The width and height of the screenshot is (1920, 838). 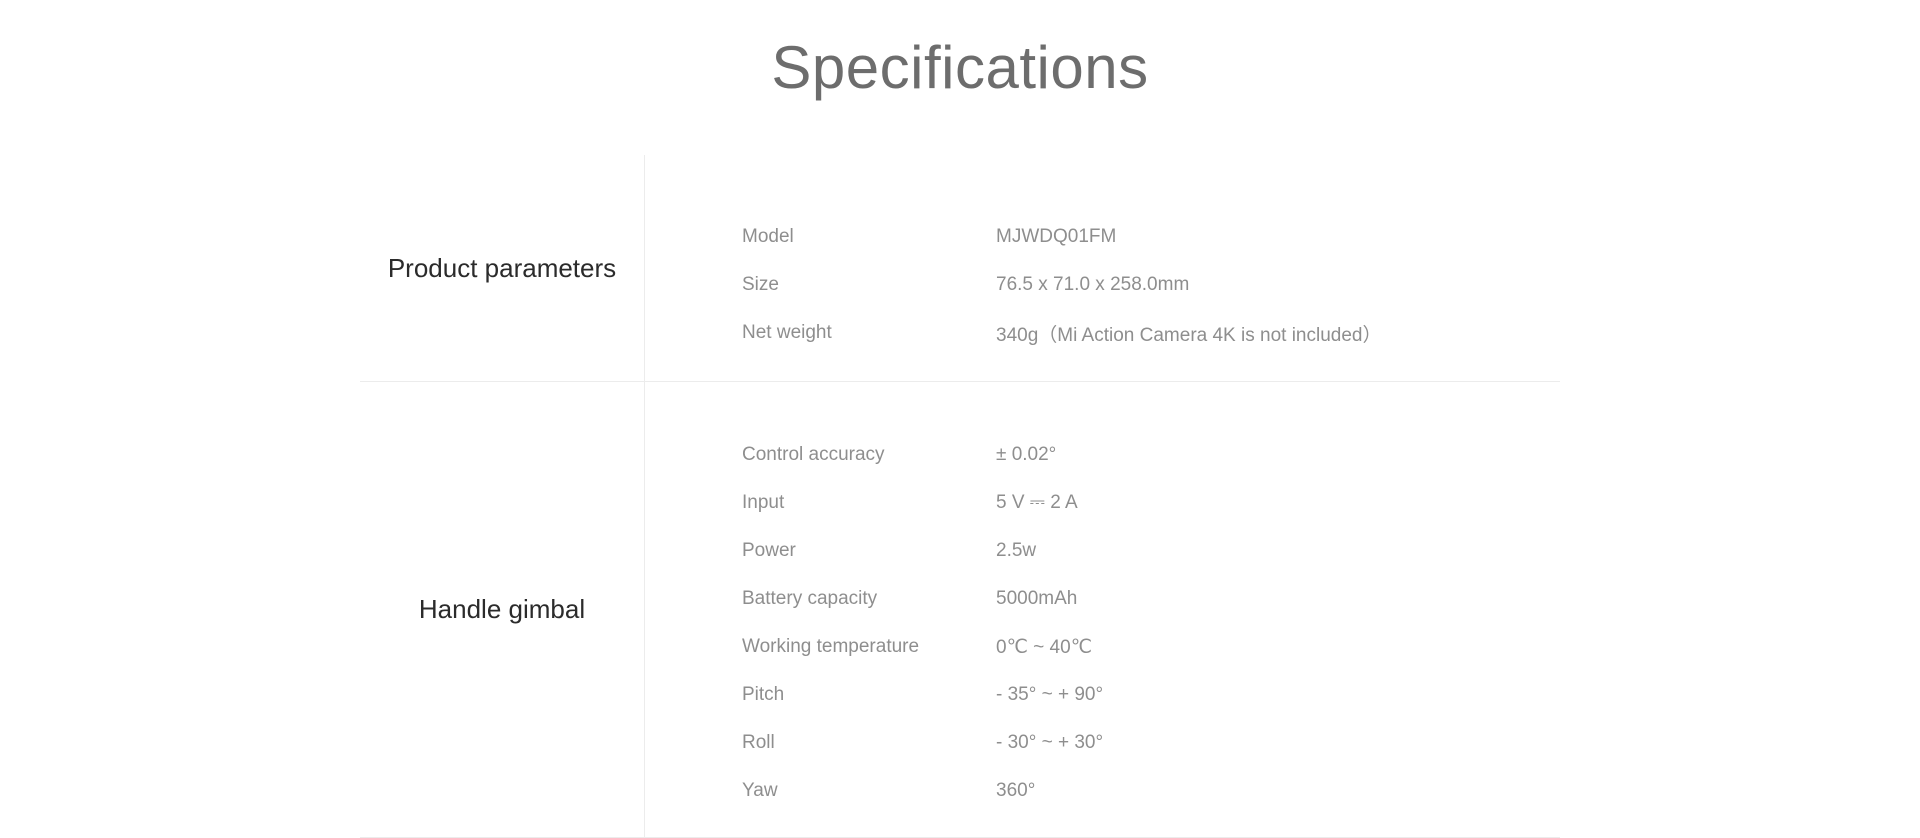 I want to click on spec-value: 360°, so click(x=1016, y=790).